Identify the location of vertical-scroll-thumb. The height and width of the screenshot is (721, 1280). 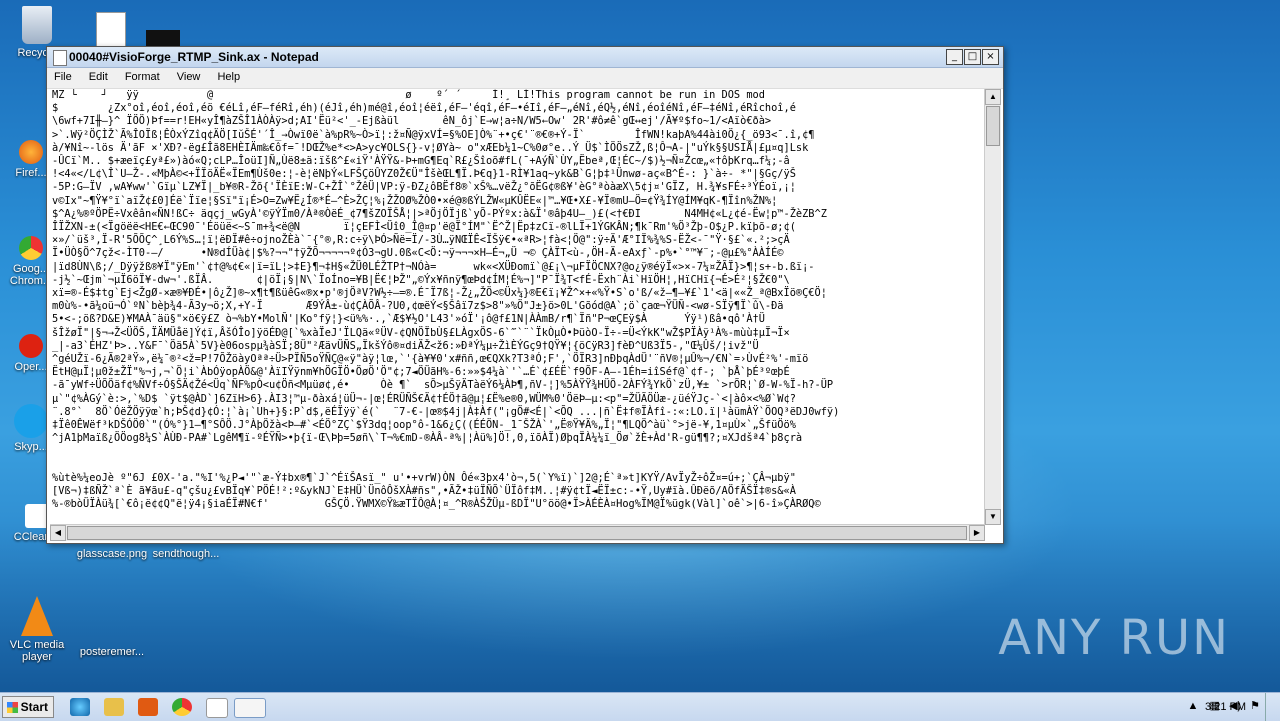
(993, 126).